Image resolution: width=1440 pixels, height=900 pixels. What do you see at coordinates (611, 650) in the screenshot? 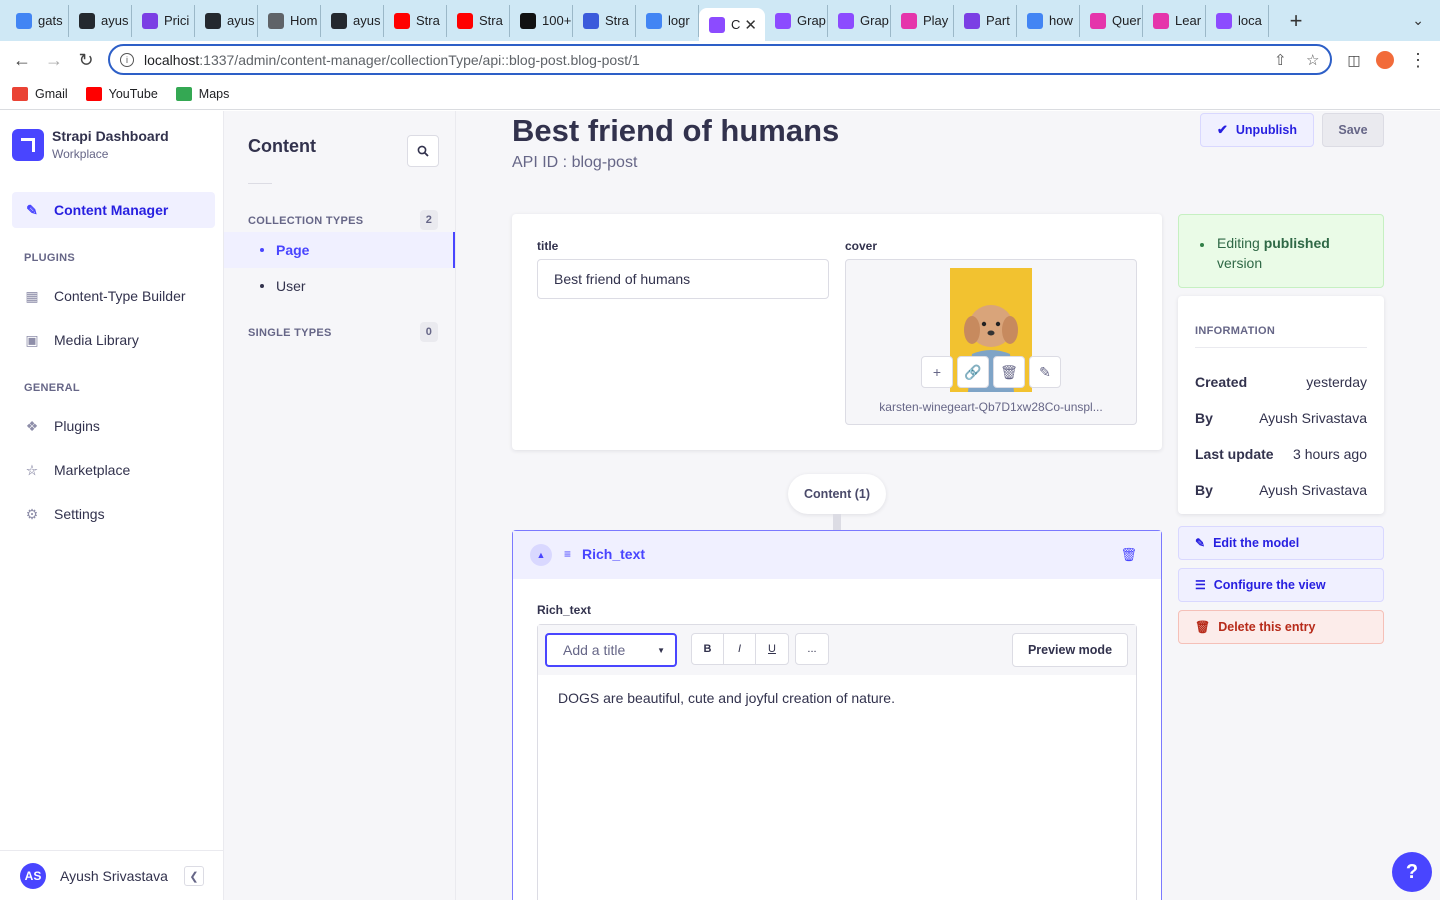
I see `heading-select: Add a title ▼` at bounding box center [611, 650].